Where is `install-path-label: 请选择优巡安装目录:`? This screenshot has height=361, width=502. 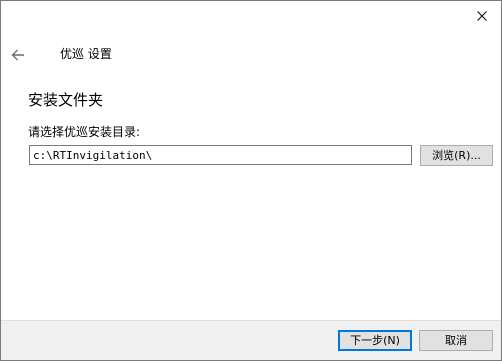 install-path-label: 请选择优巡安装目录: is located at coordinates (84, 132).